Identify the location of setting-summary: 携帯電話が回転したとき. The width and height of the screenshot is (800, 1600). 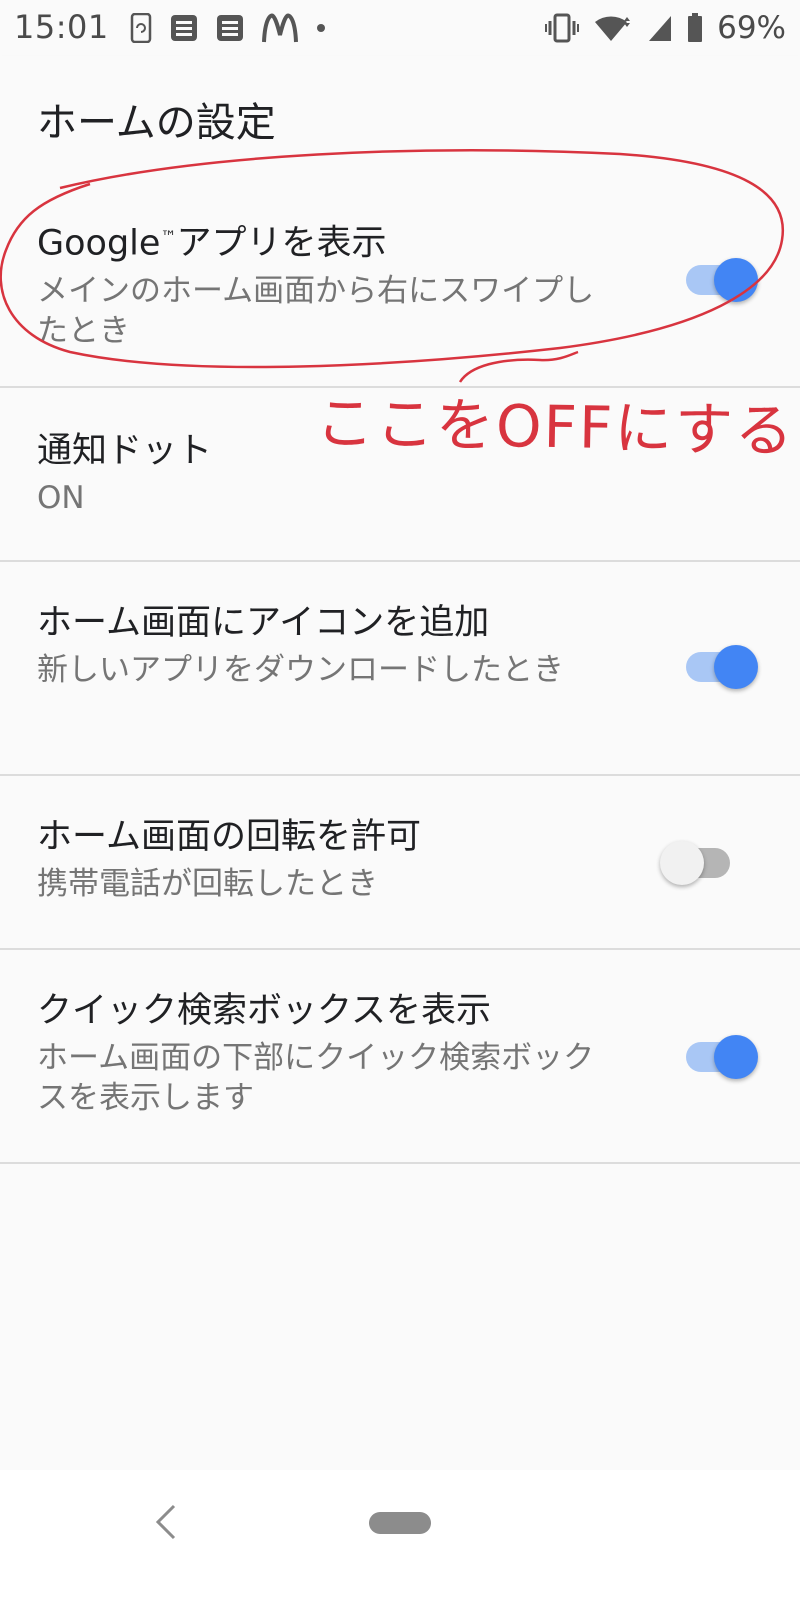
(207, 884).